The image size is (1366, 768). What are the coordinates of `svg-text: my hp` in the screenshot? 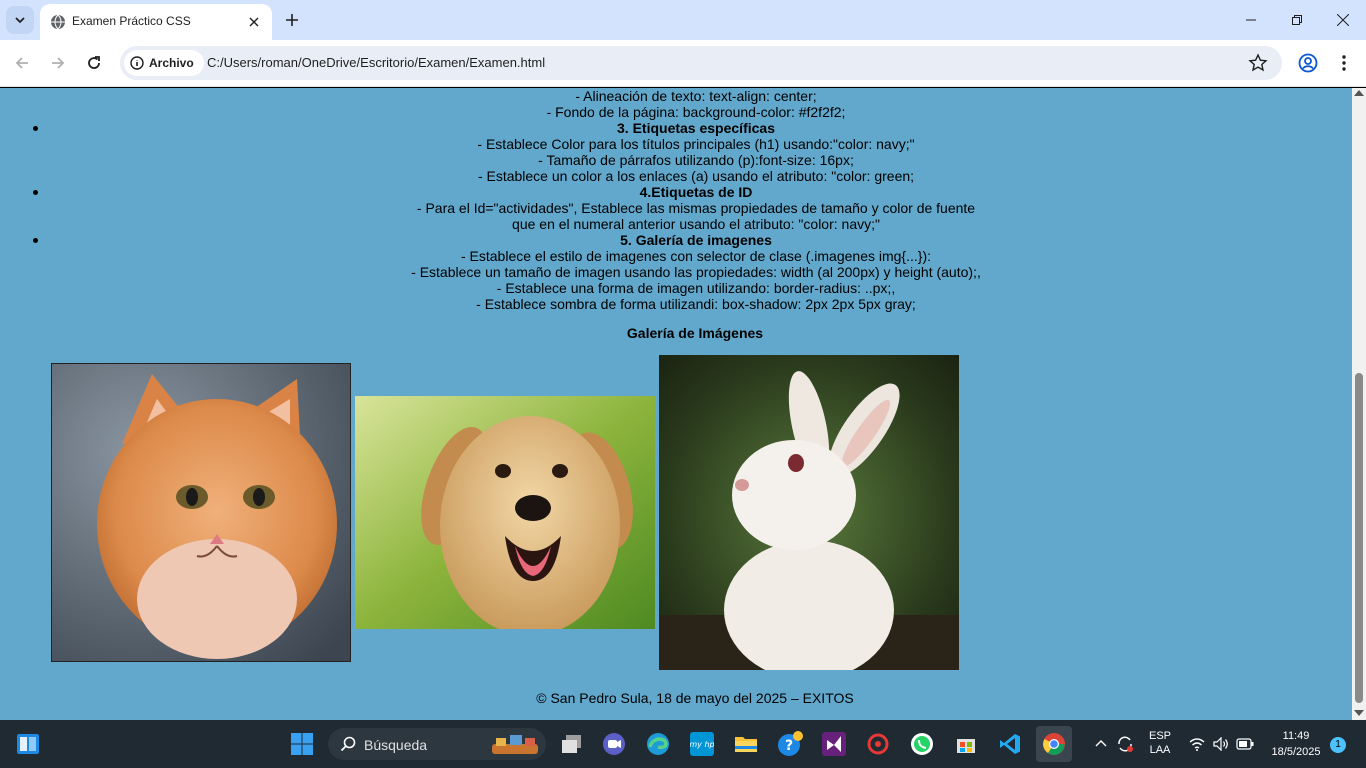 It's located at (702, 744).